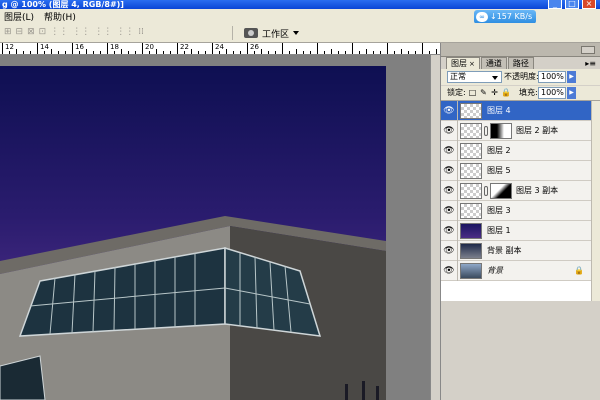 This screenshot has height=400, width=600. I want to click on maximize-button: □, so click(572, 4).